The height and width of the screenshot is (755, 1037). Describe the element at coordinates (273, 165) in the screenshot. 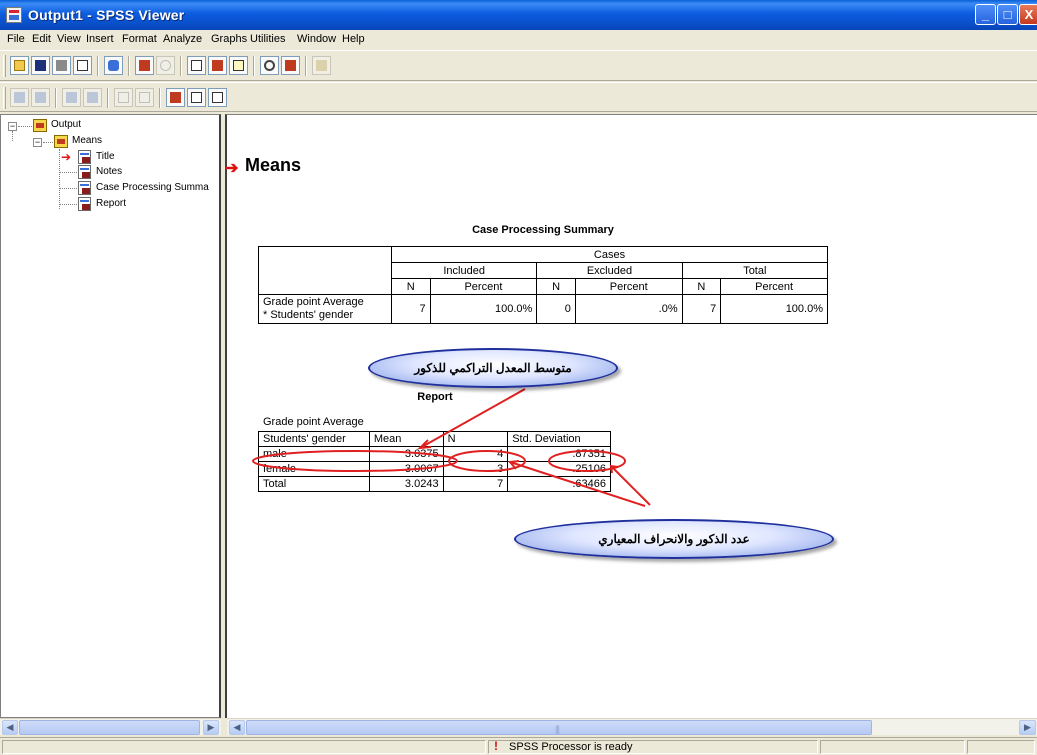

I see `means-heading: Means` at that location.